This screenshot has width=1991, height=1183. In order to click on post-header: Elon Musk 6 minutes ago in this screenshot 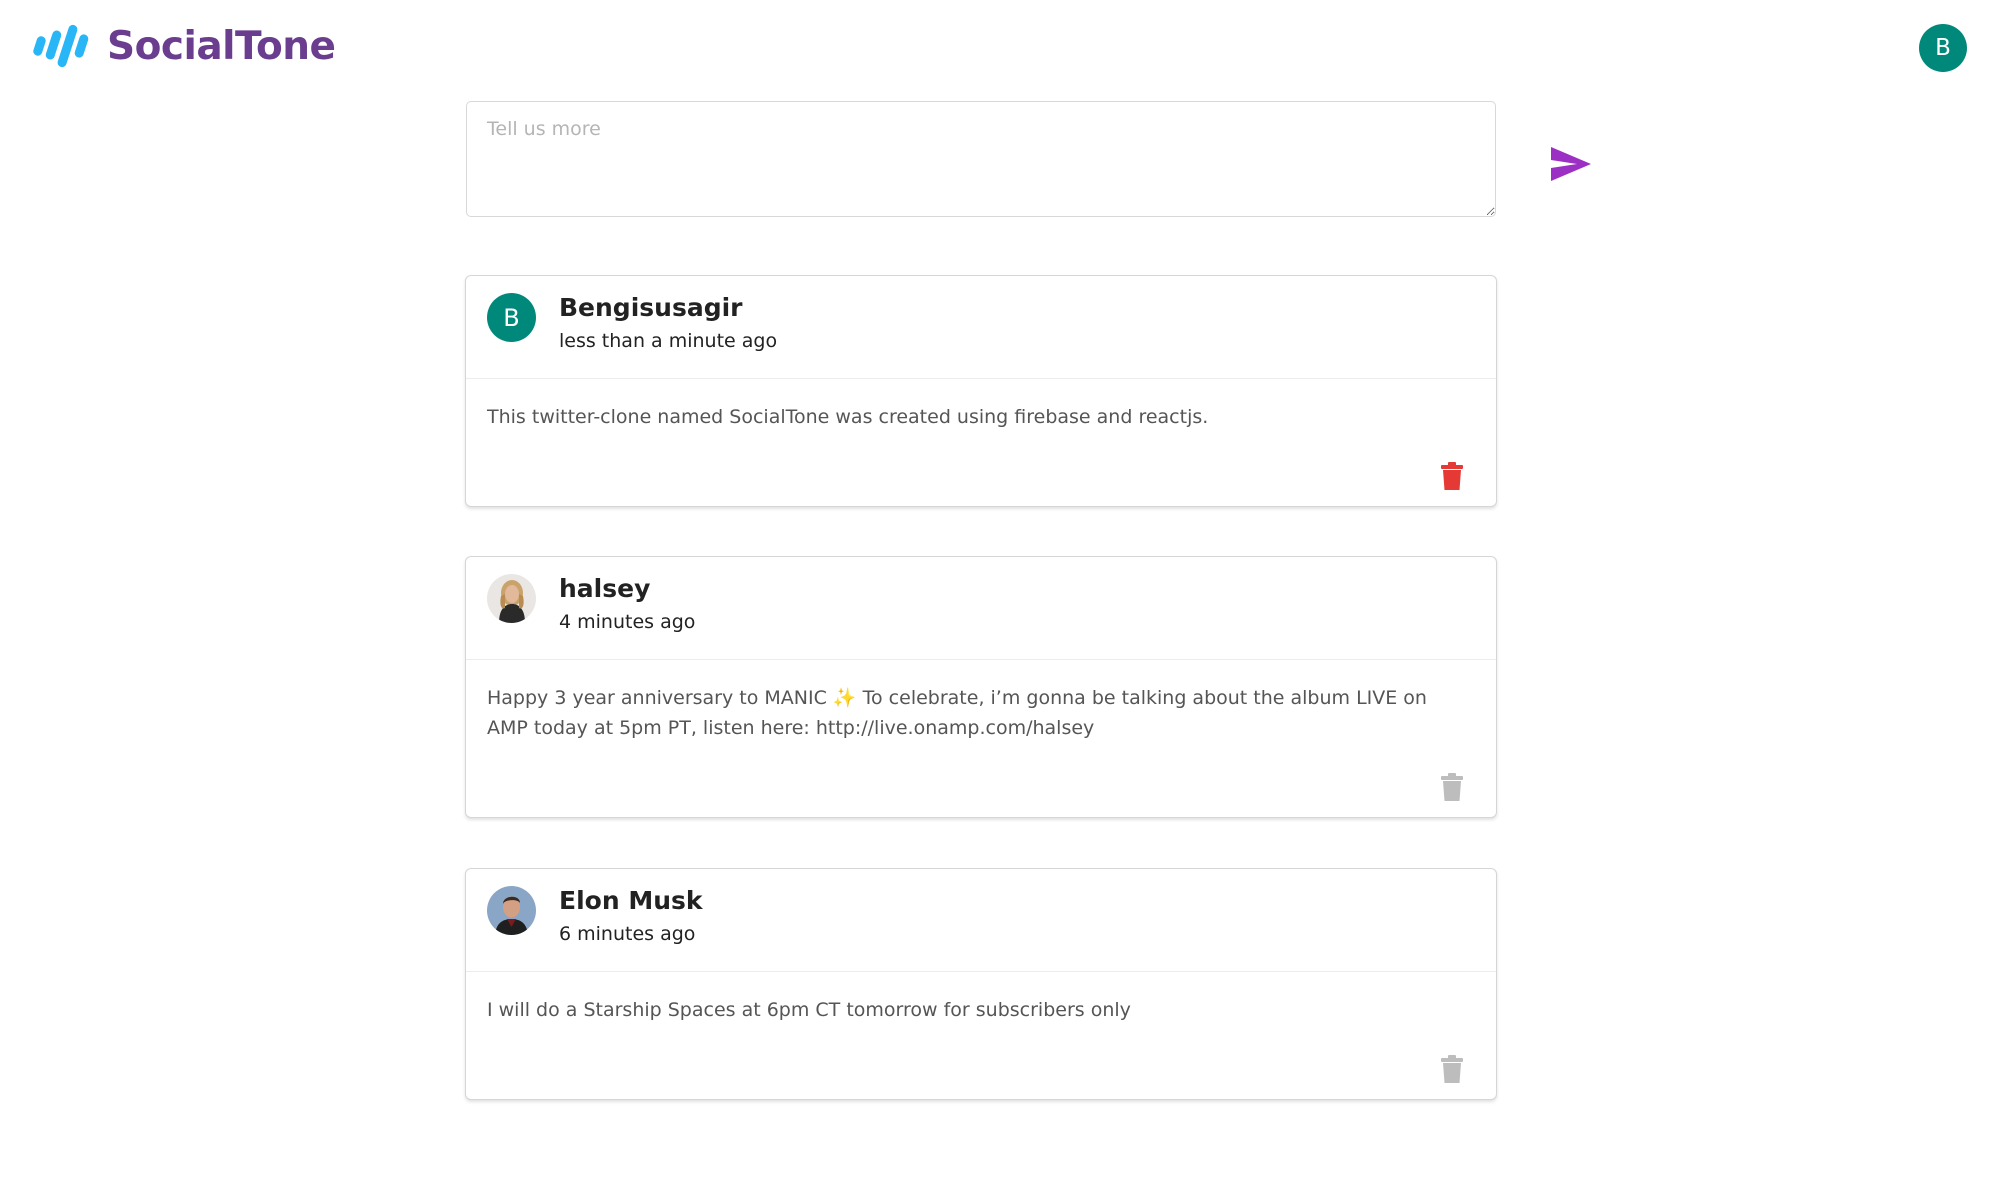, I will do `click(981, 920)`.